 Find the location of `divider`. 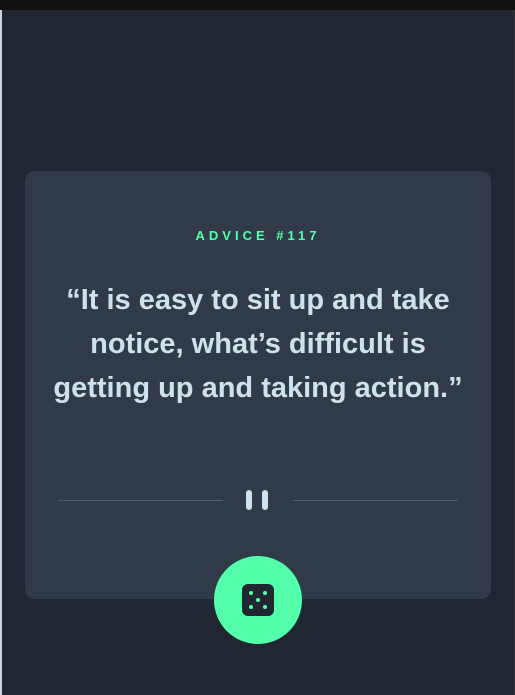

divider is located at coordinates (258, 500).